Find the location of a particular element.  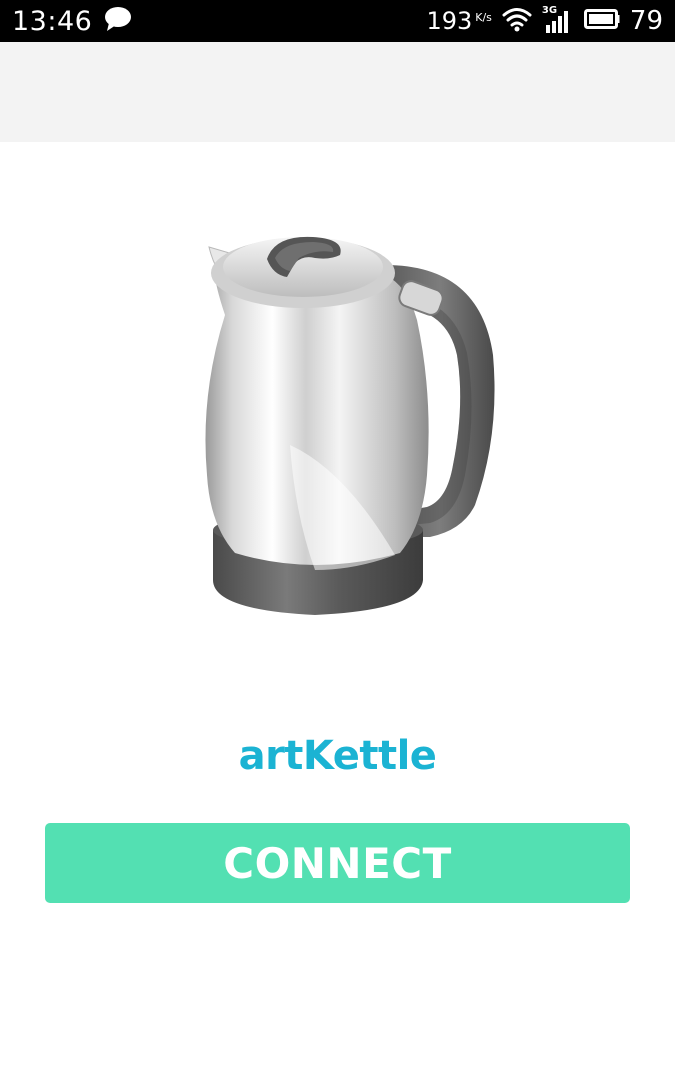

device-name: artKettle is located at coordinates (337, 756).